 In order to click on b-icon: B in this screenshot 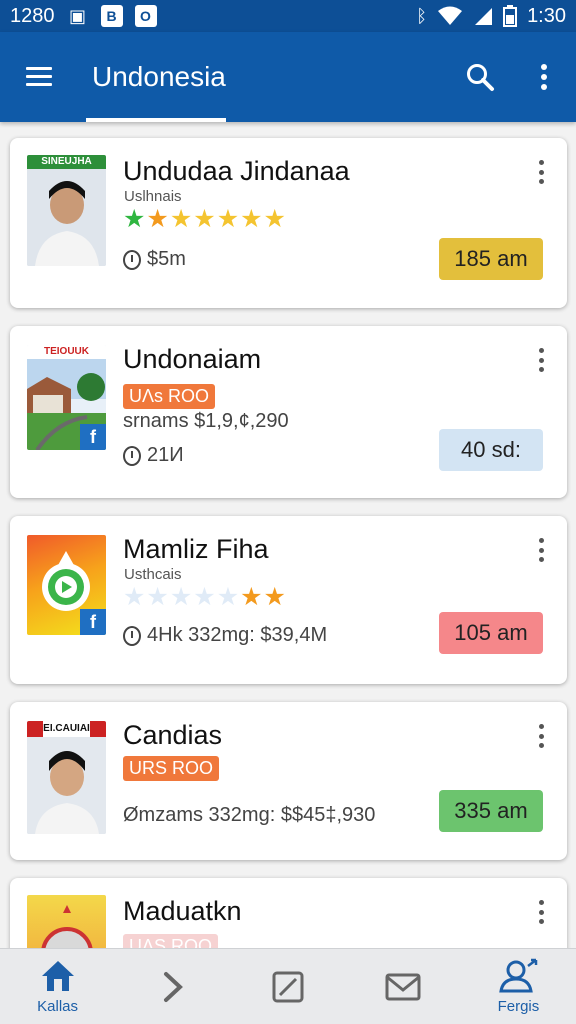, I will do `click(111, 16)`.